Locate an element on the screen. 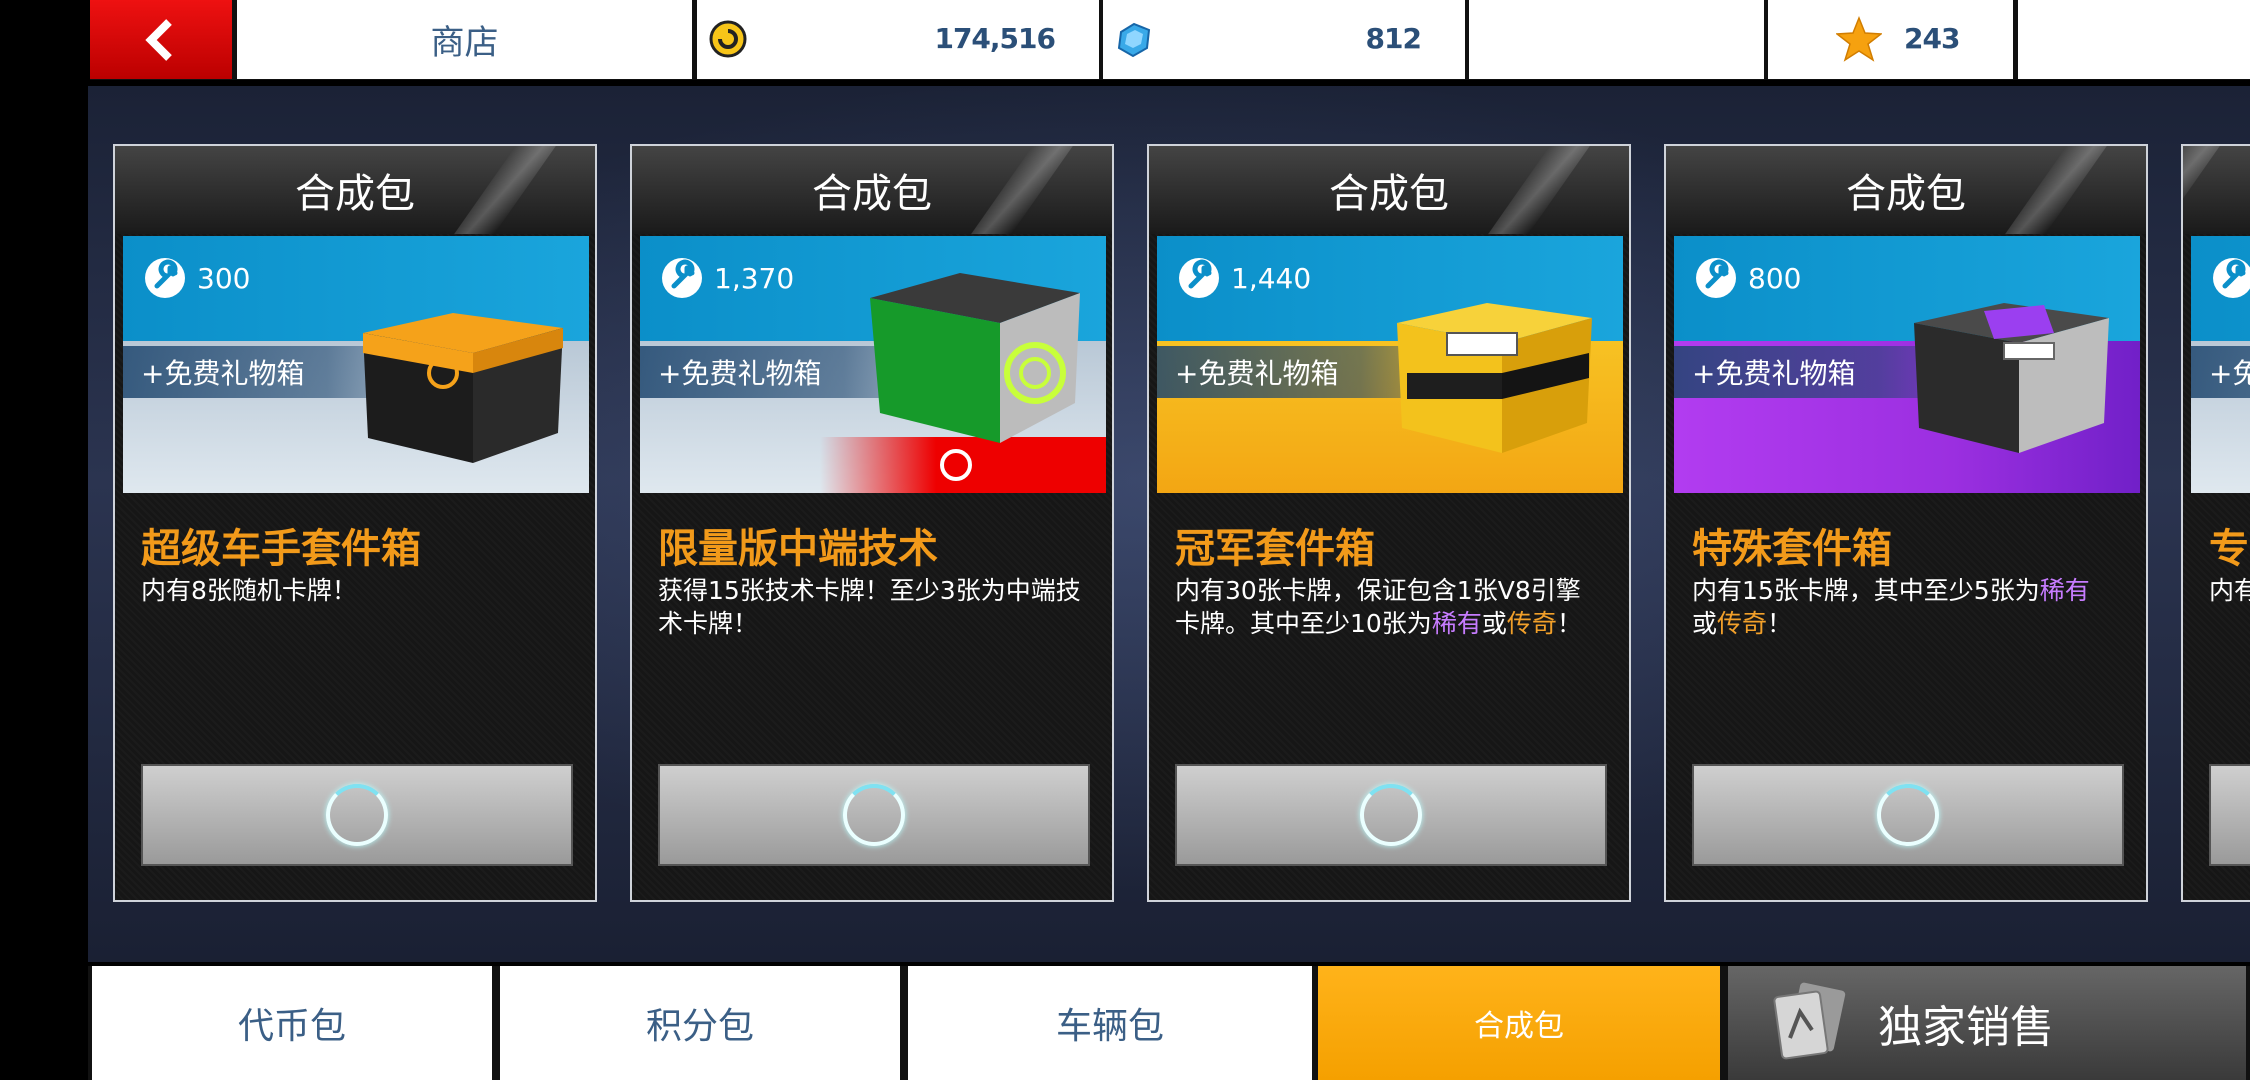  cost-value: 800 is located at coordinates (1775, 278).